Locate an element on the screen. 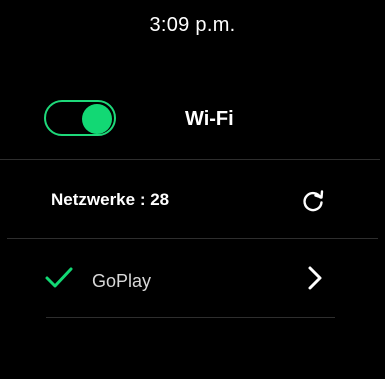 Image resolution: width=385 pixels, height=379 pixels. networks-count-label: Netzwerke : 28 is located at coordinates (110, 199).